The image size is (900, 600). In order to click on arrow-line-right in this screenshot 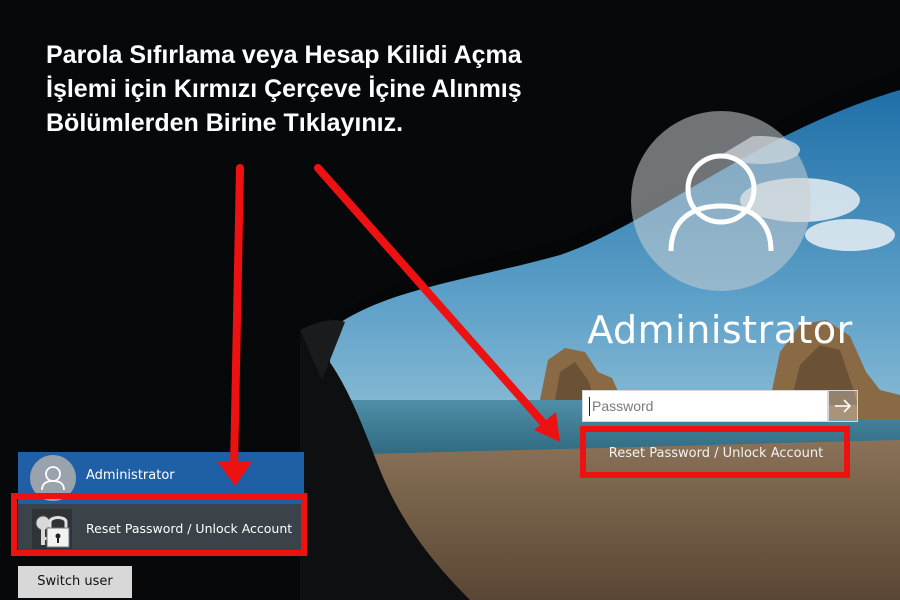, I will do `click(432, 297)`.